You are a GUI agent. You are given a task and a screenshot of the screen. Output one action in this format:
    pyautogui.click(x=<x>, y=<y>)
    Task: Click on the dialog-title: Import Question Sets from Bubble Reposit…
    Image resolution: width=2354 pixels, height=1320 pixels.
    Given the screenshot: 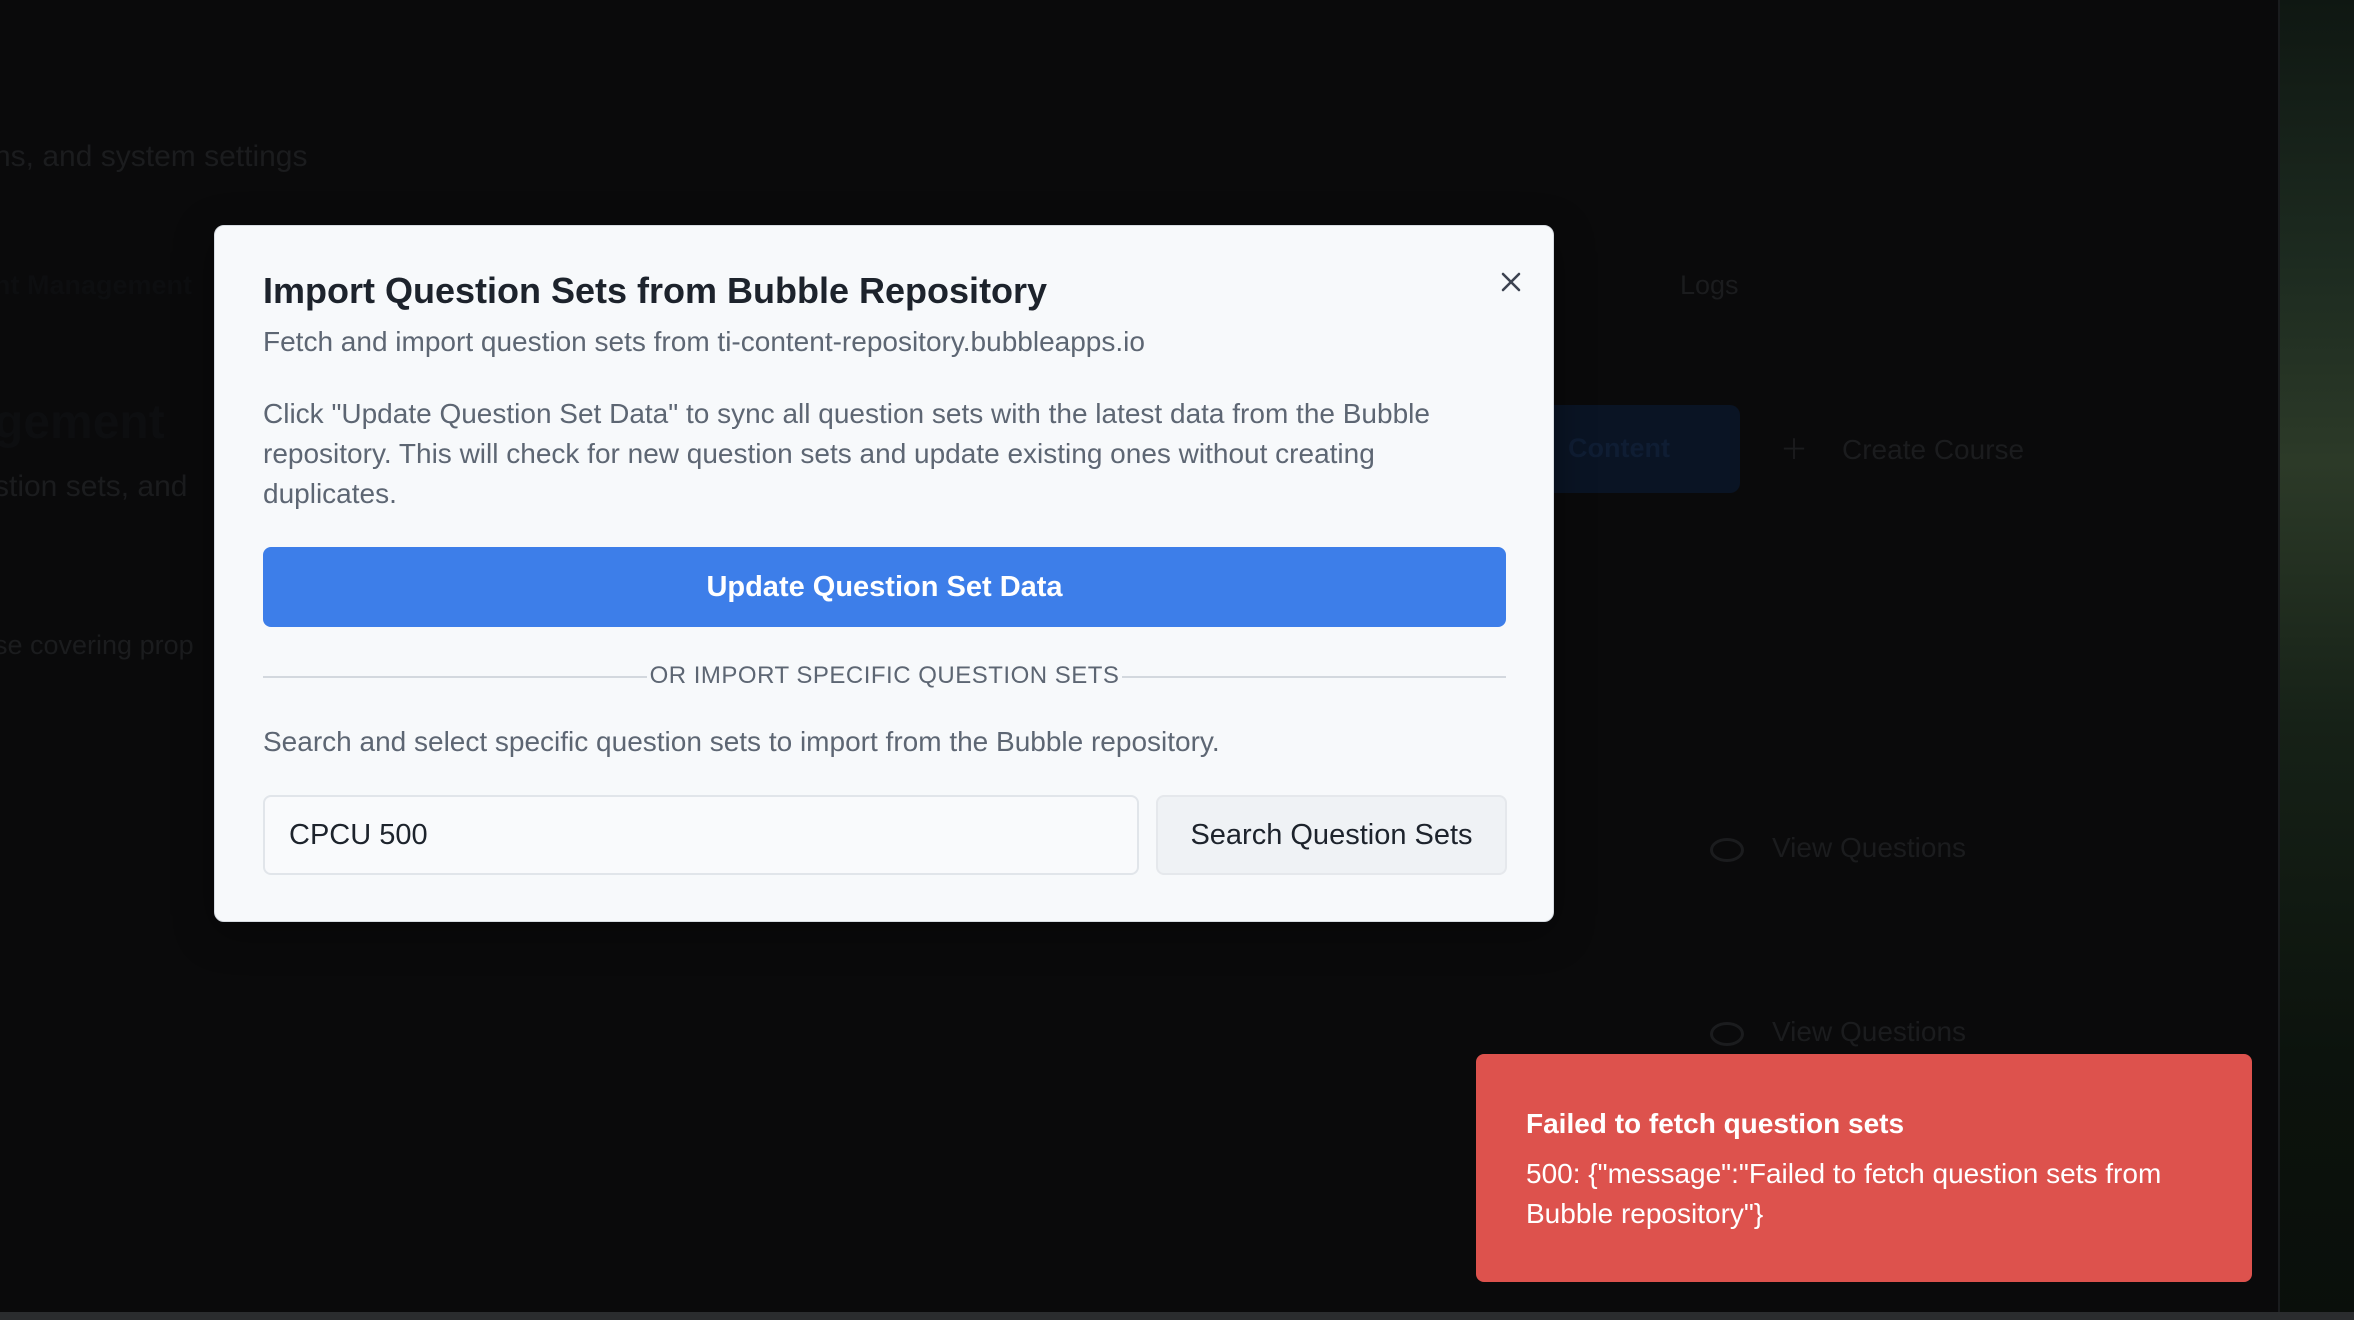 What is the action you would take?
    pyautogui.click(x=655, y=290)
    